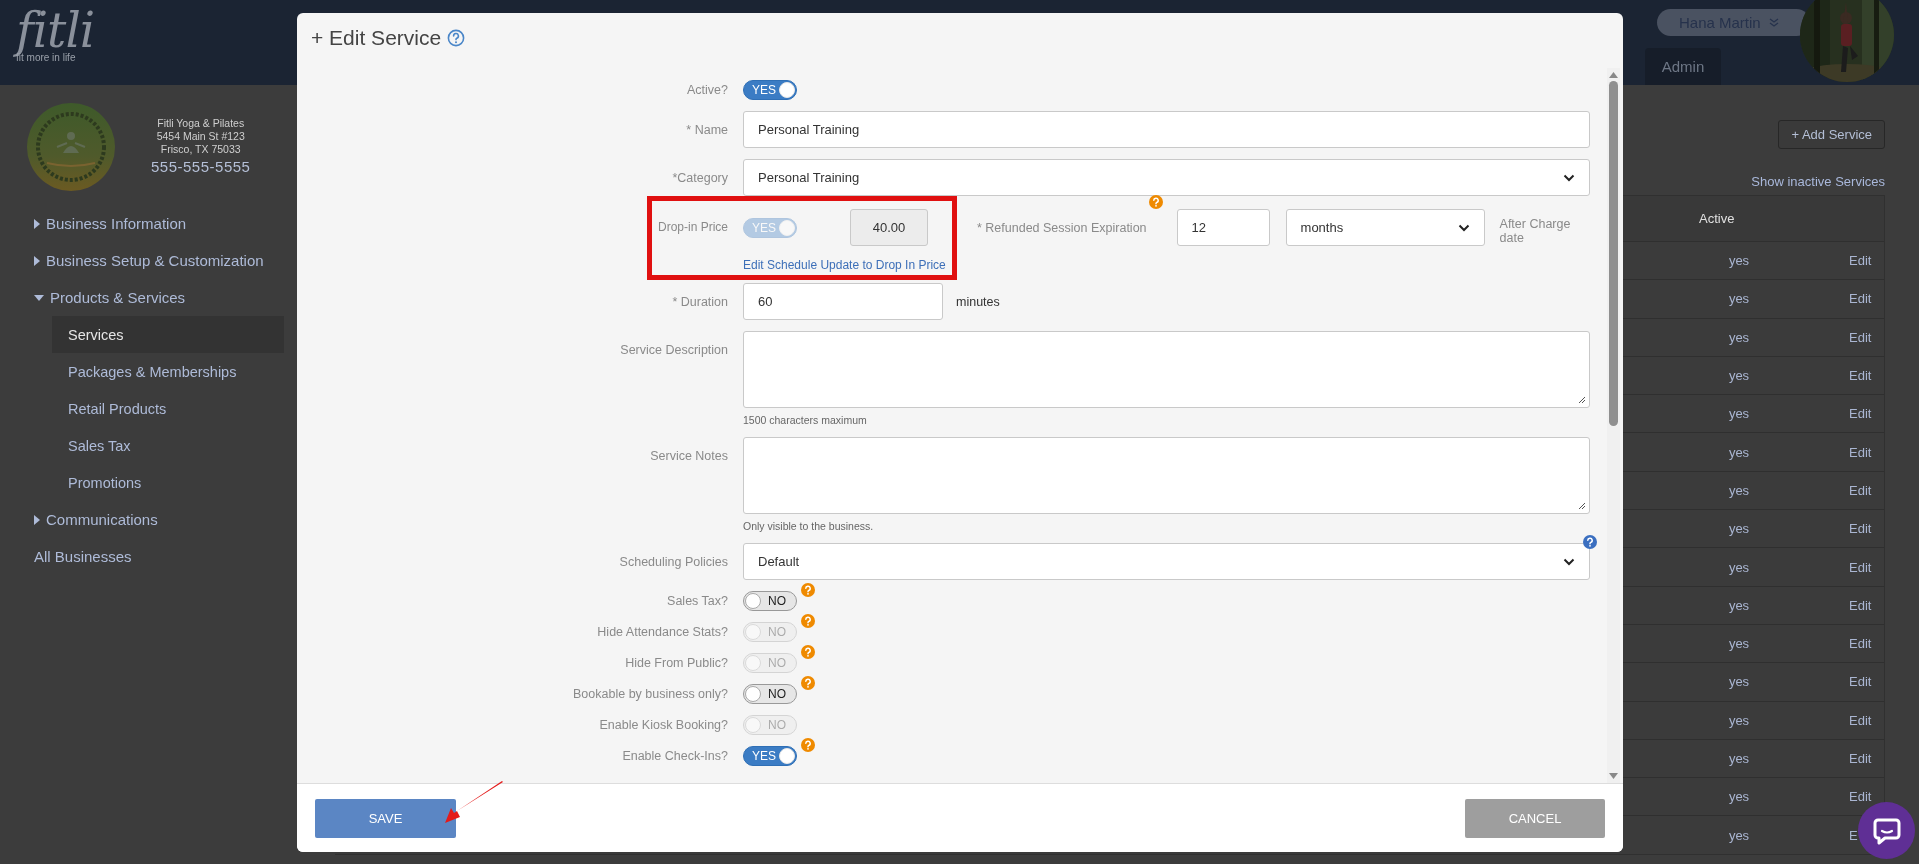 This screenshot has width=1919, height=864. Describe the element at coordinates (168, 408) in the screenshot. I see `sidebar-subitem: Retail Products` at that location.